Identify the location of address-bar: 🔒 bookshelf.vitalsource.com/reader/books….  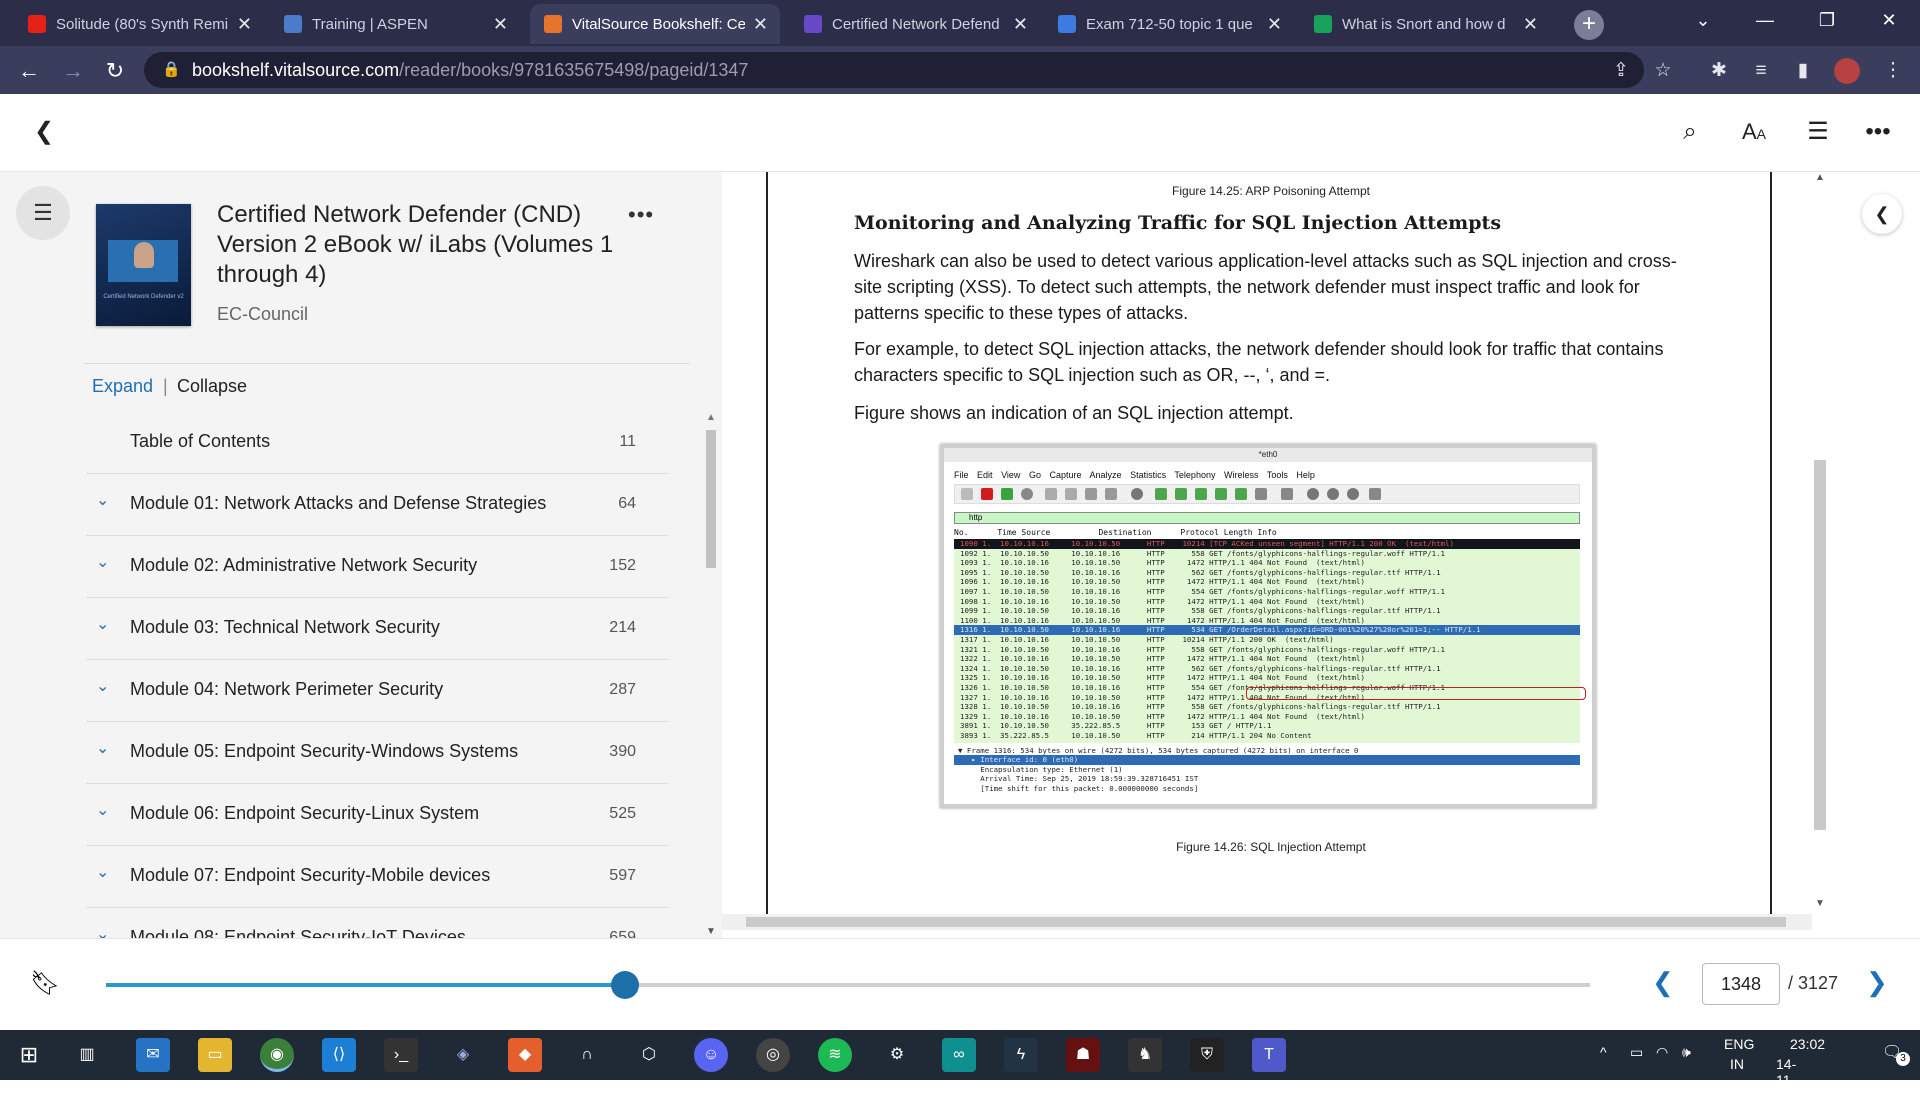
(894, 70).